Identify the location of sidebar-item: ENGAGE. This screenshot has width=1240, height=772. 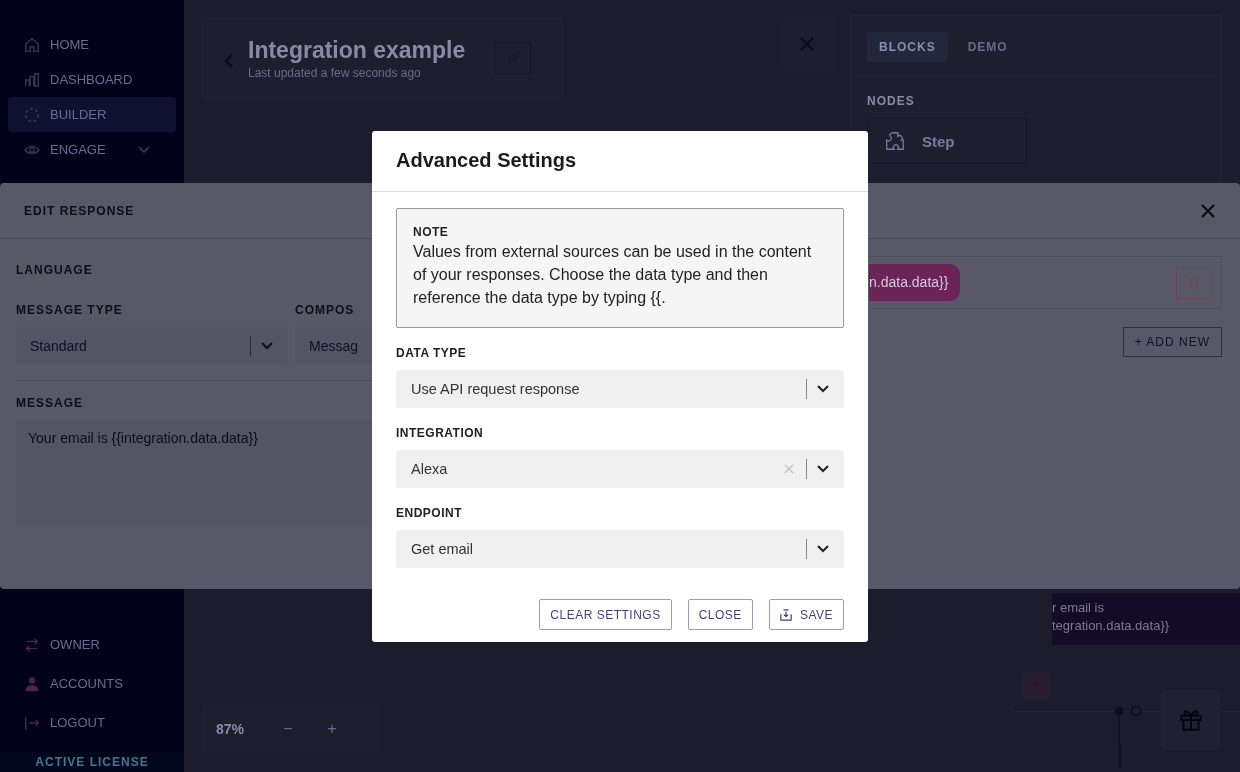
(92, 149).